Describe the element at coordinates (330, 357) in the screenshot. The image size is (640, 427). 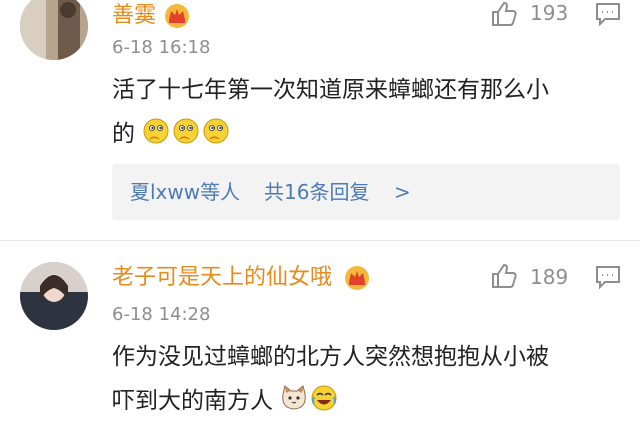
I see `comment-text-line: 作为没见过蟑螂的北方人突然想抱抱从小被` at that location.